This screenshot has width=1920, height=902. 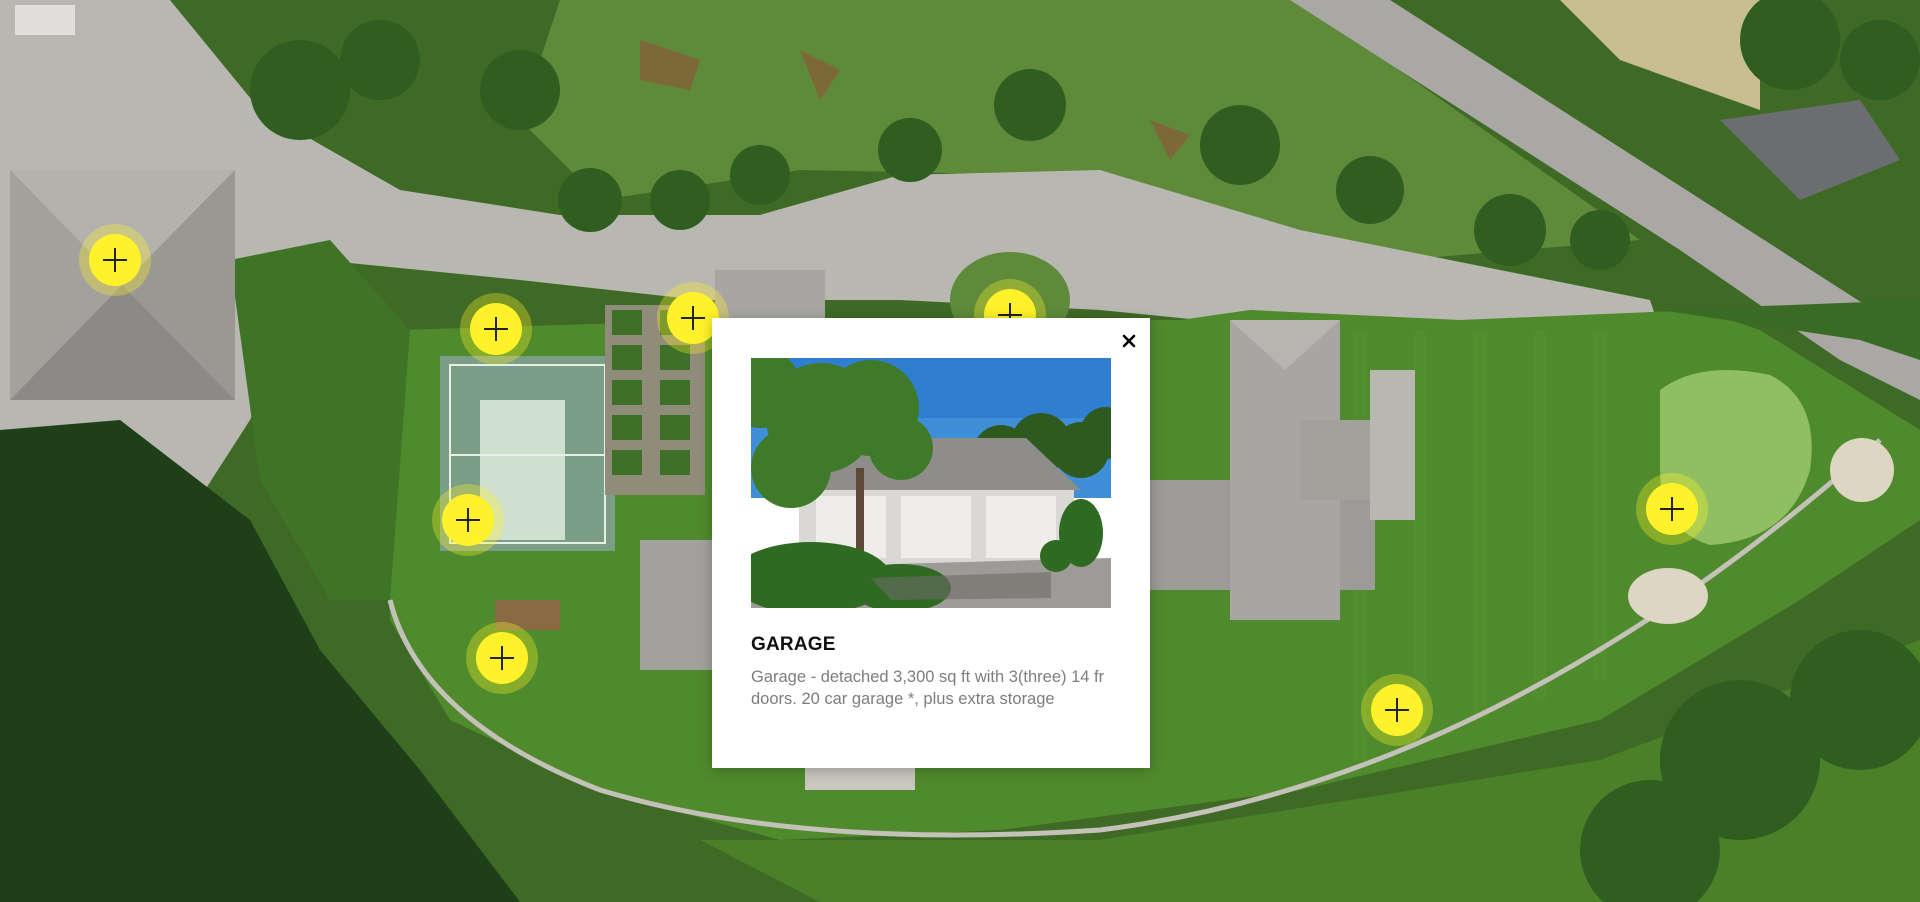 I want to click on garage-photo-image, so click(x=931, y=483).